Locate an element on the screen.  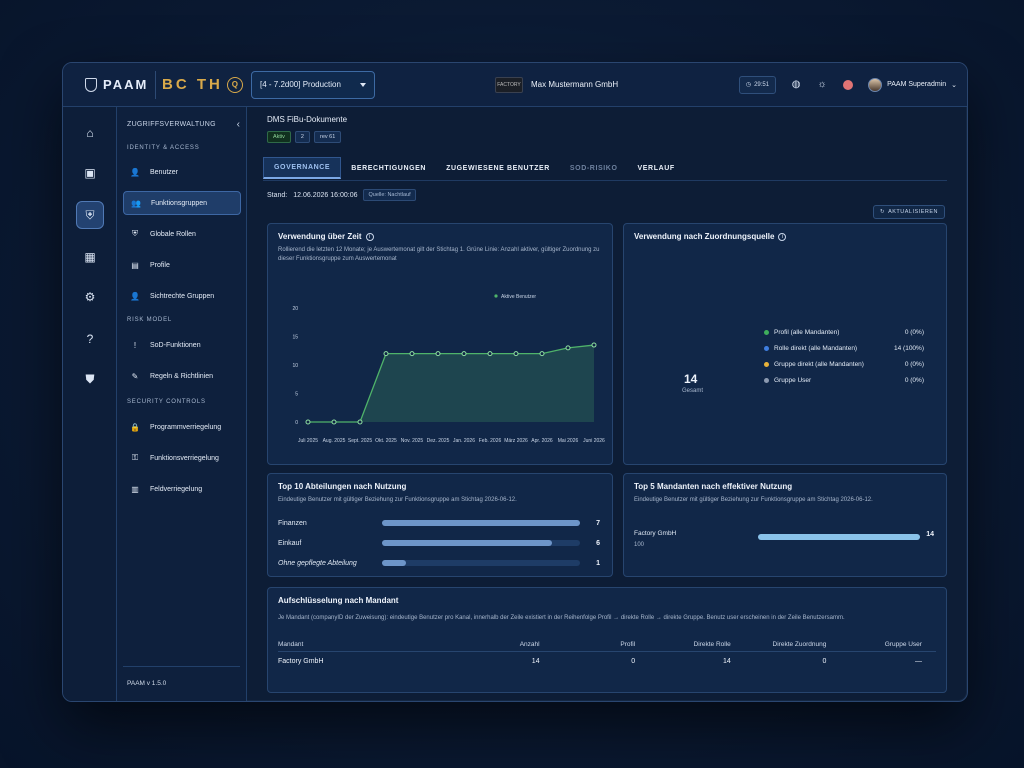
x-tick-label: Nov. 2025 is located at coordinates (412, 441).